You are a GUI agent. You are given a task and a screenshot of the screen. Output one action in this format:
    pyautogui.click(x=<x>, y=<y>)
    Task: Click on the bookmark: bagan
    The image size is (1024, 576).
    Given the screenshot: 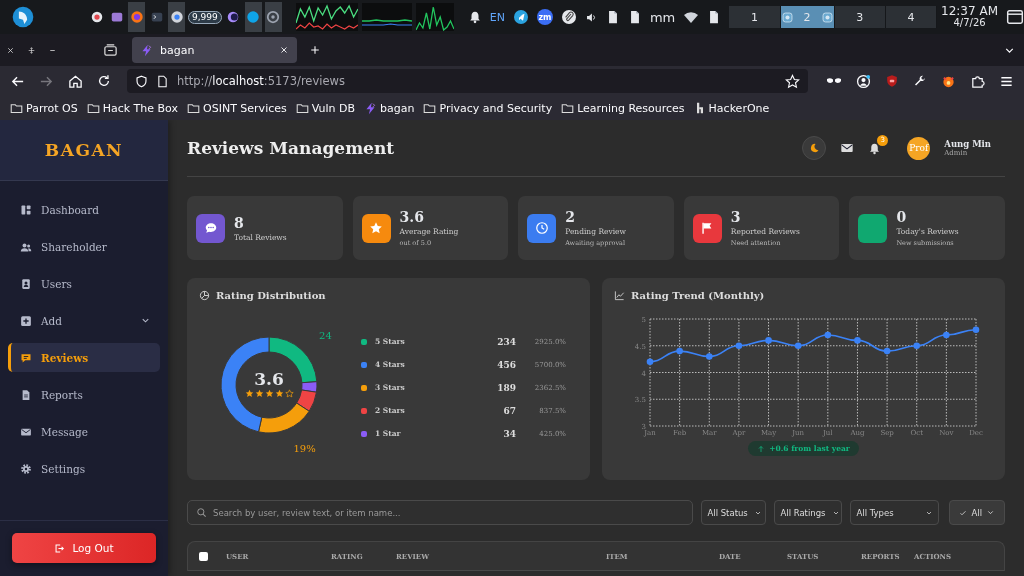 What is the action you would take?
    pyautogui.click(x=389, y=108)
    